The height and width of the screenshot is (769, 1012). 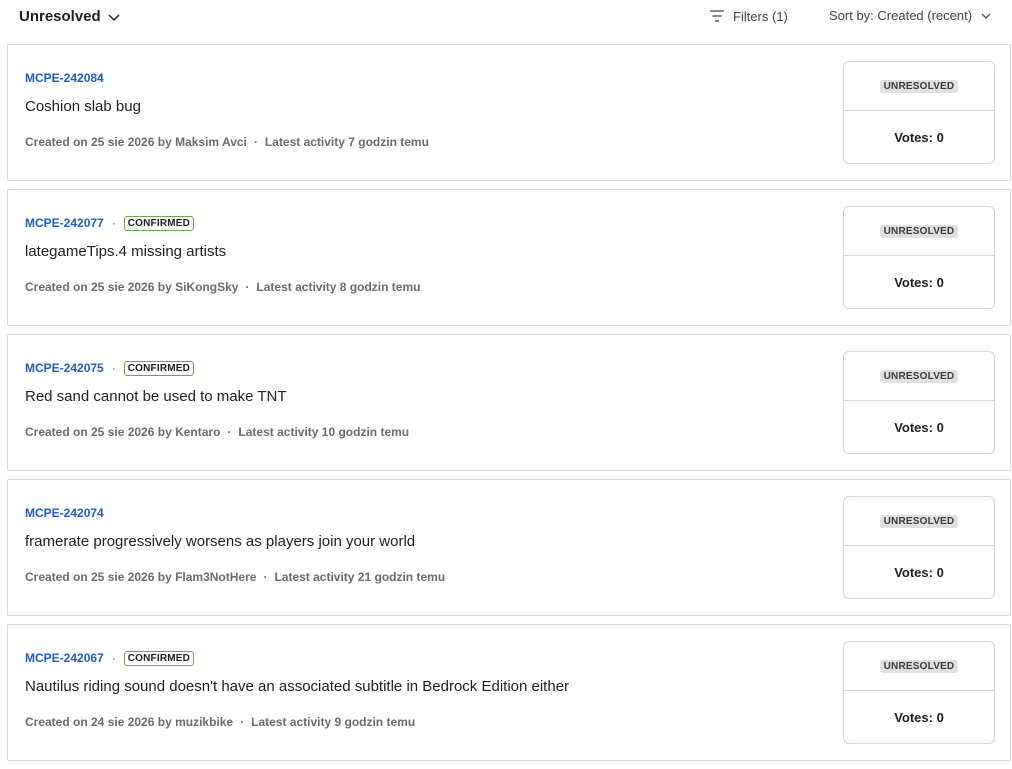 What do you see at coordinates (324, 432) in the screenshot?
I see `issue-activity: Latest activity 10 godzin temu` at bounding box center [324, 432].